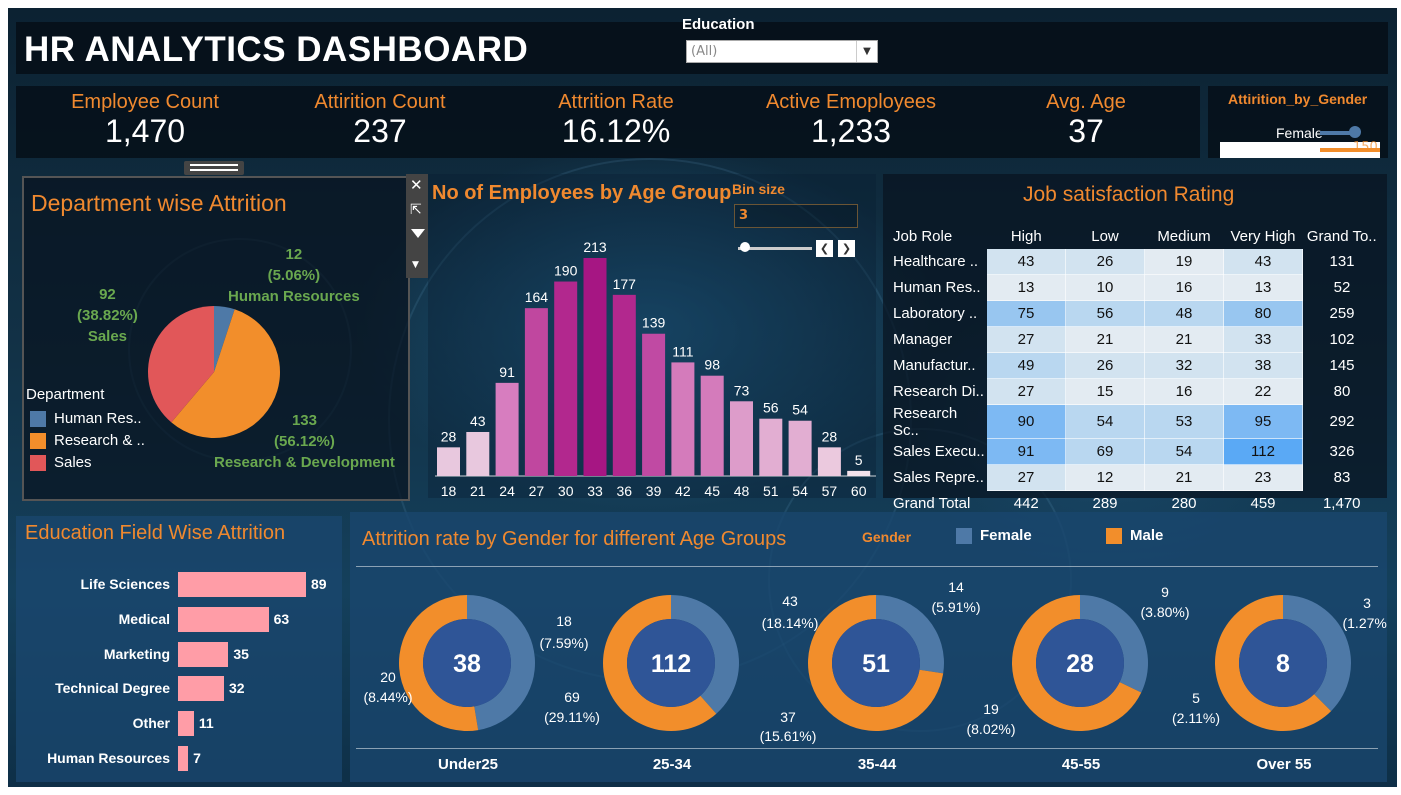 The width and height of the screenshot is (1401, 795). Describe the element at coordinates (1105, 287) in the screenshot. I see `value-cell: 10` at that location.